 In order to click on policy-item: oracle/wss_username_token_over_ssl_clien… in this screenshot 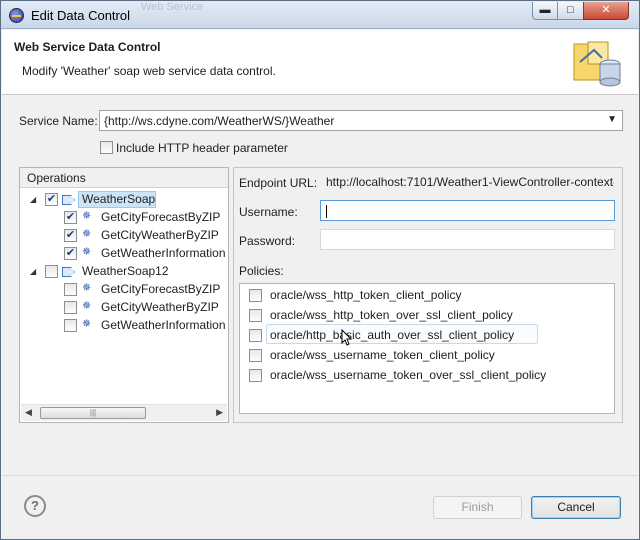, I will do `click(397, 377)`.